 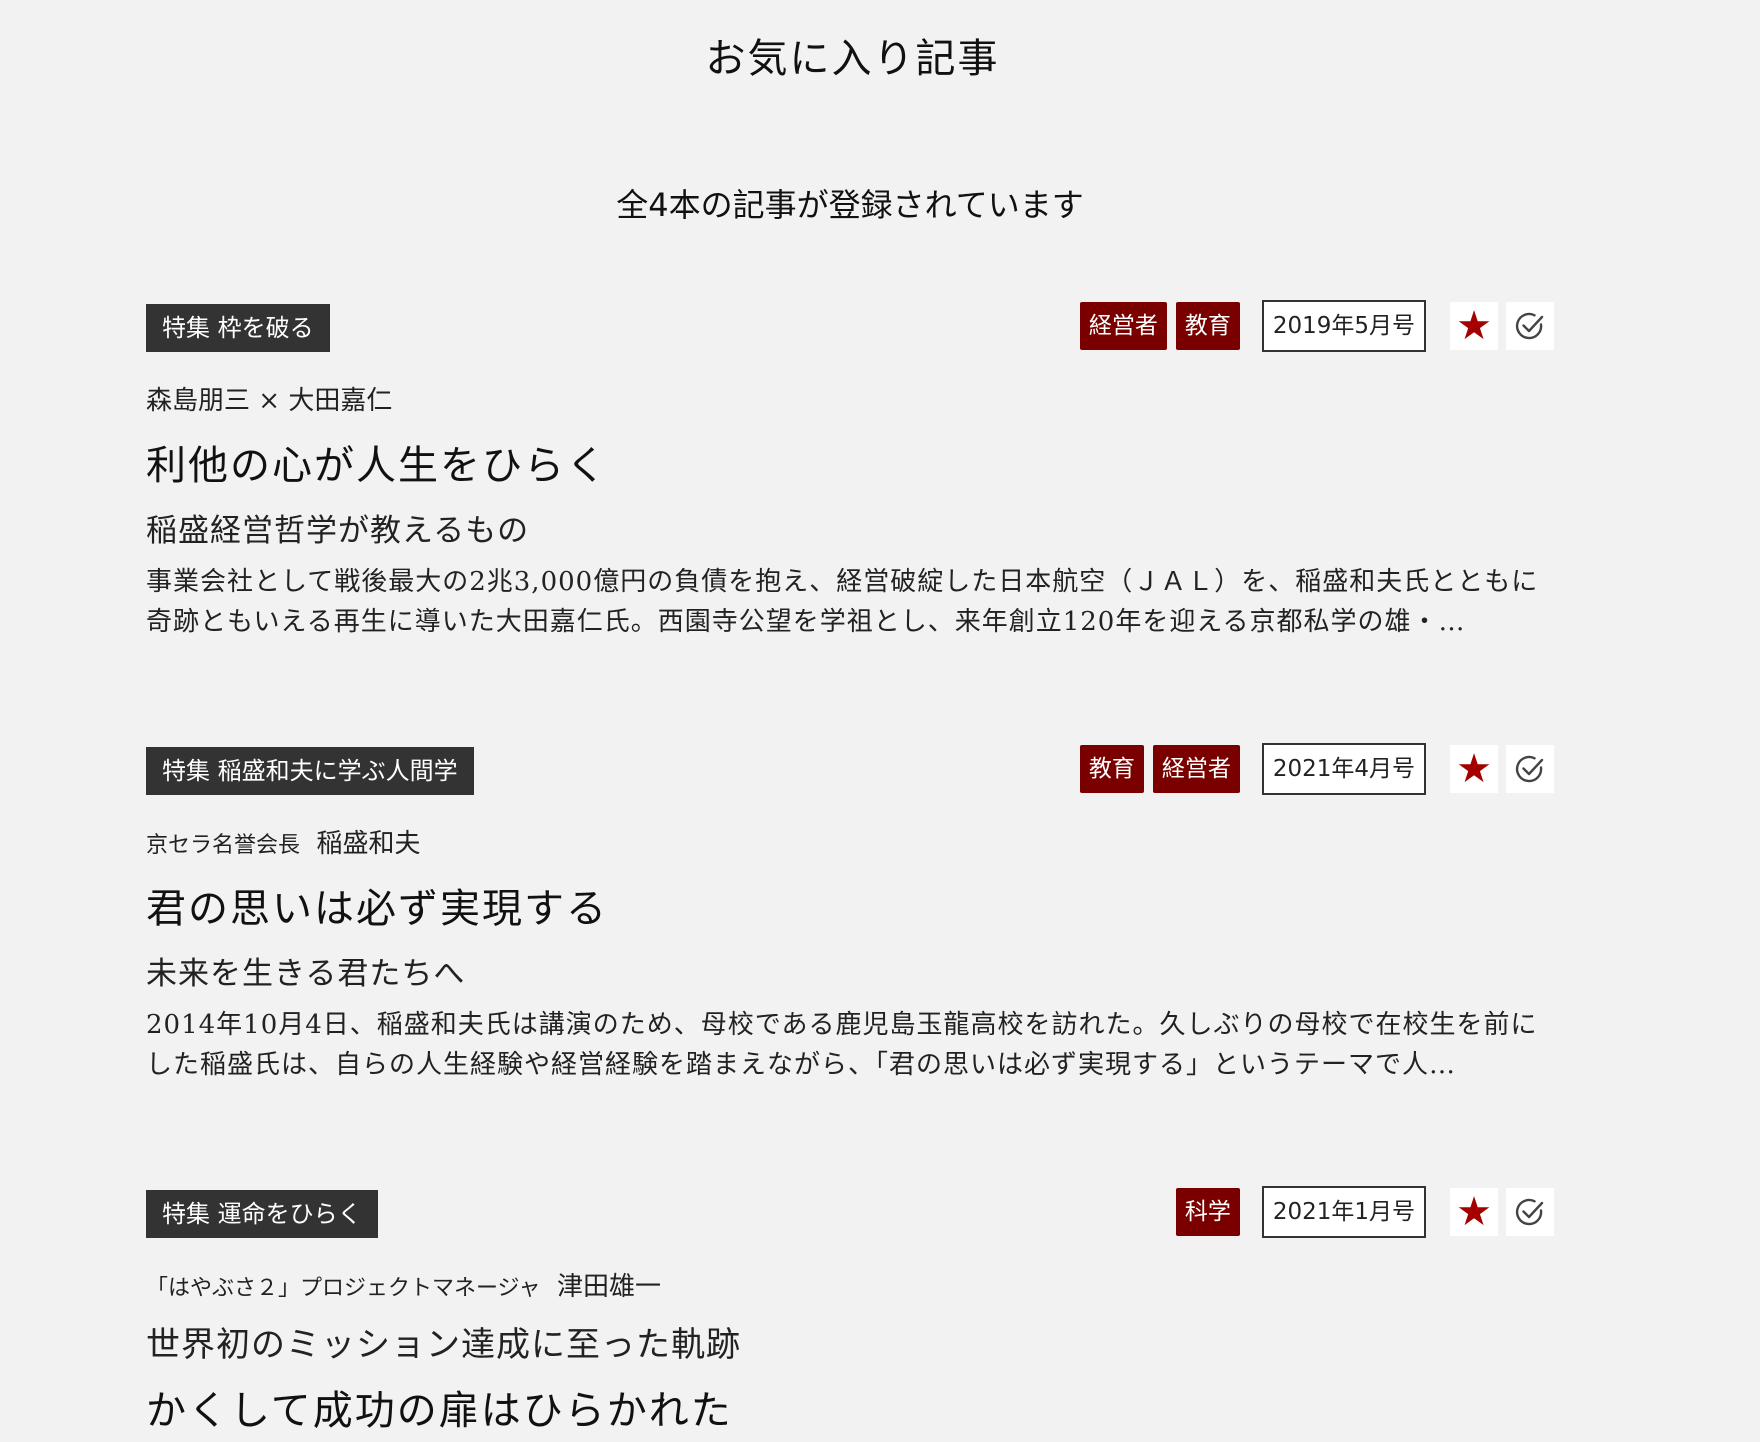 I want to click on article-subhead: 稲盛経営哲学が教えるもの, so click(x=338, y=531).